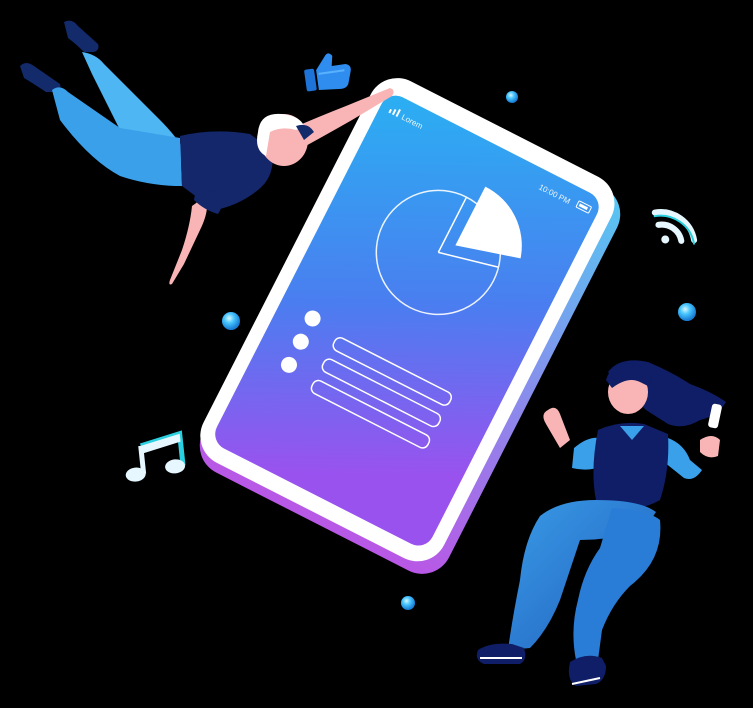 This screenshot has width=753, height=708. I want to click on sleeve, so click(683, 458).